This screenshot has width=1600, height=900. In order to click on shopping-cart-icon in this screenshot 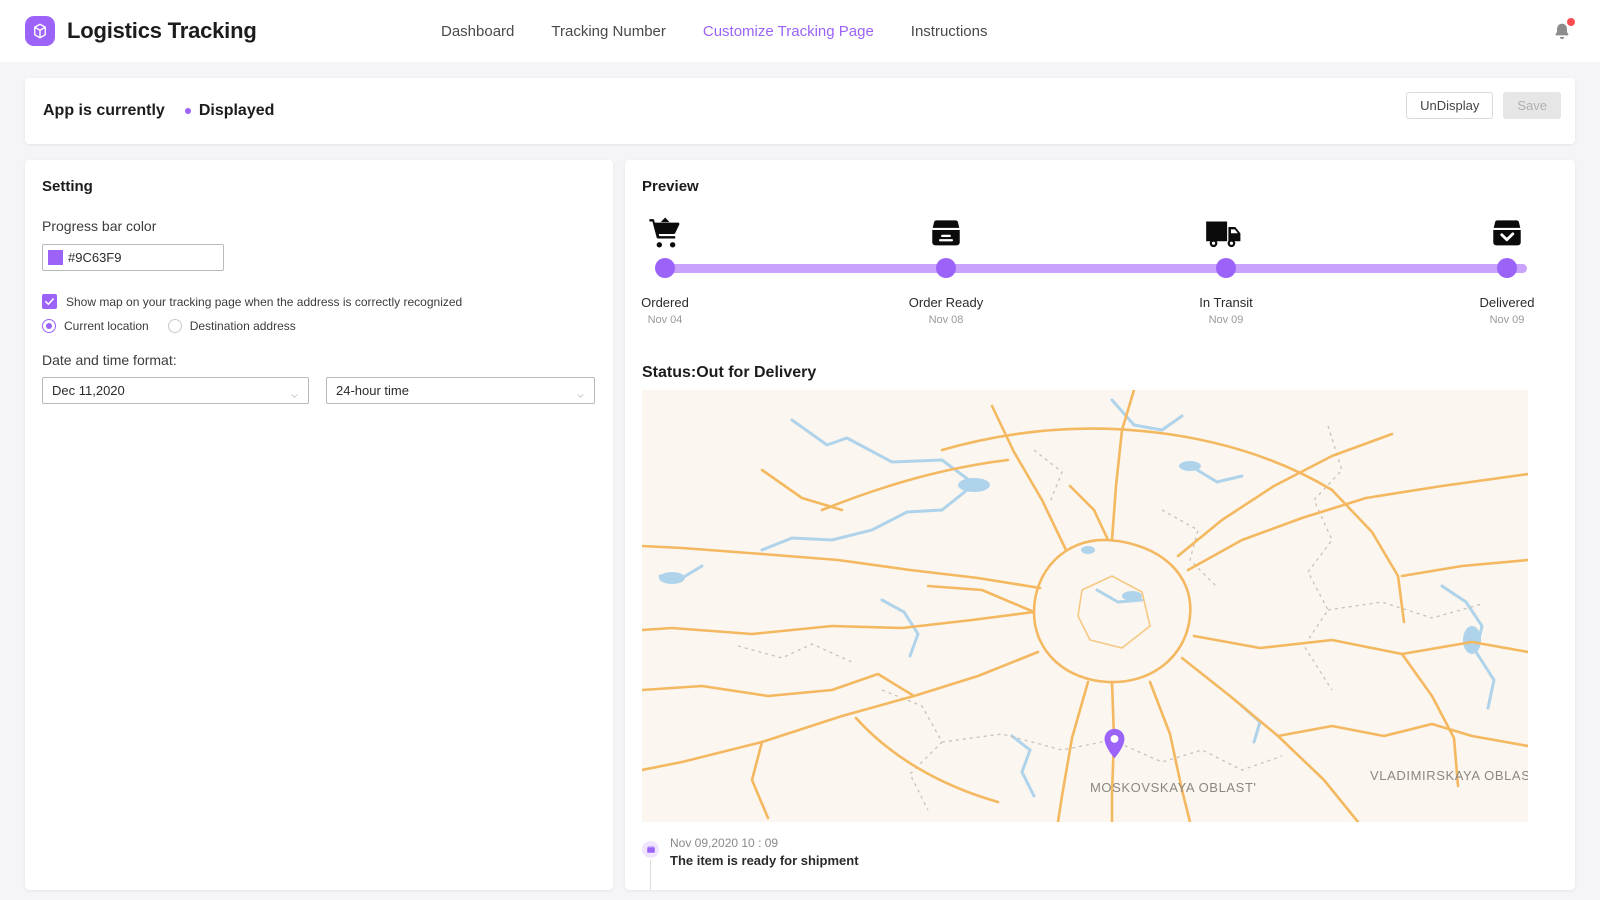, I will do `click(675, 229)`.